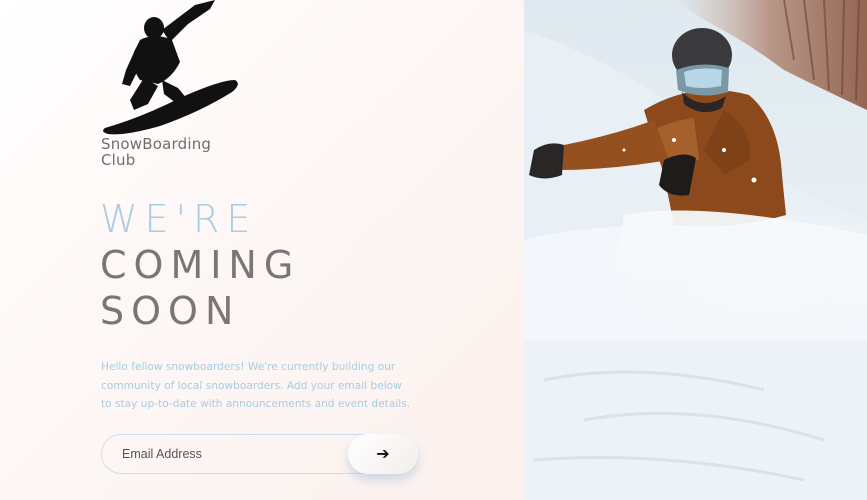  I want to click on submit-button: ➔, so click(383, 454).